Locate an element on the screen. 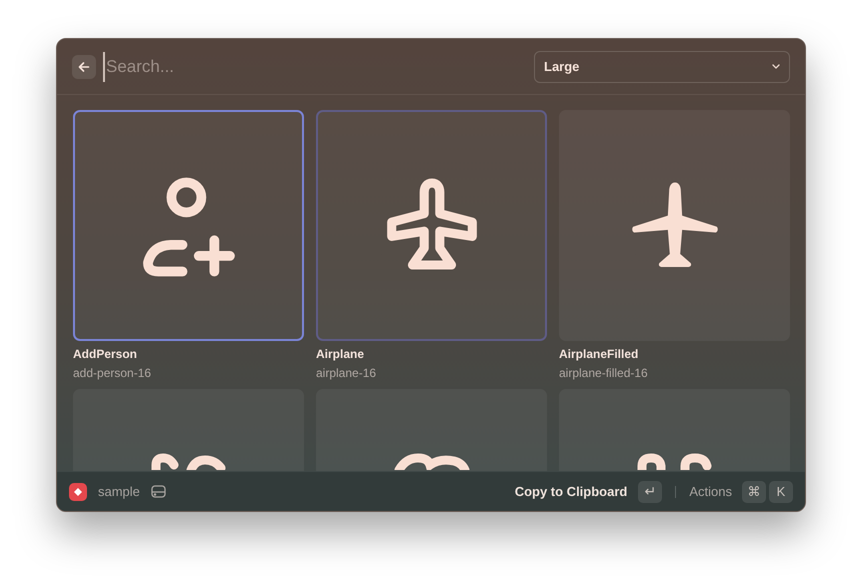 The width and height of the screenshot is (862, 586). icon-name: AirplaneFilled is located at coordinates (599, 354).